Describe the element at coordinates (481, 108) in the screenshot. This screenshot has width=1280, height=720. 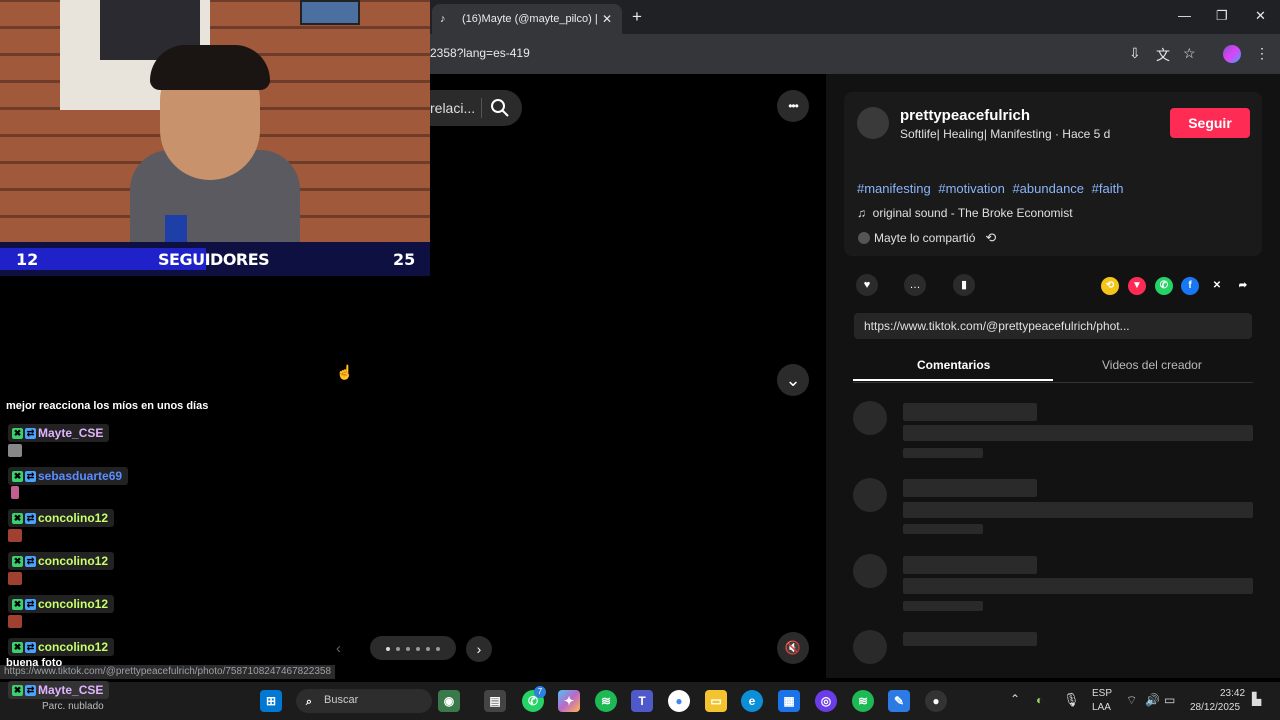
I see `search-divider` at that location.